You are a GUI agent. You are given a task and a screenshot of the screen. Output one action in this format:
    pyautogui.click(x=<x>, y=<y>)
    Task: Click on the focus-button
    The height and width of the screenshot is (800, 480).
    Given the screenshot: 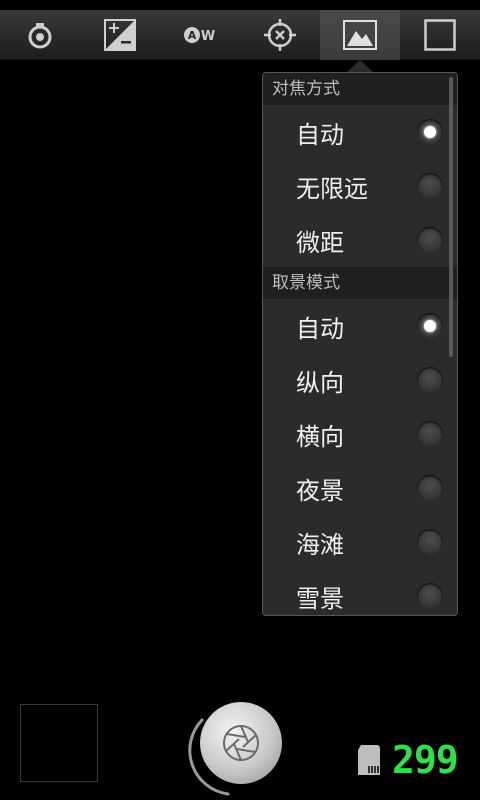 What is the action you would take?
    pyautogui.click(x=280, y=35)
    